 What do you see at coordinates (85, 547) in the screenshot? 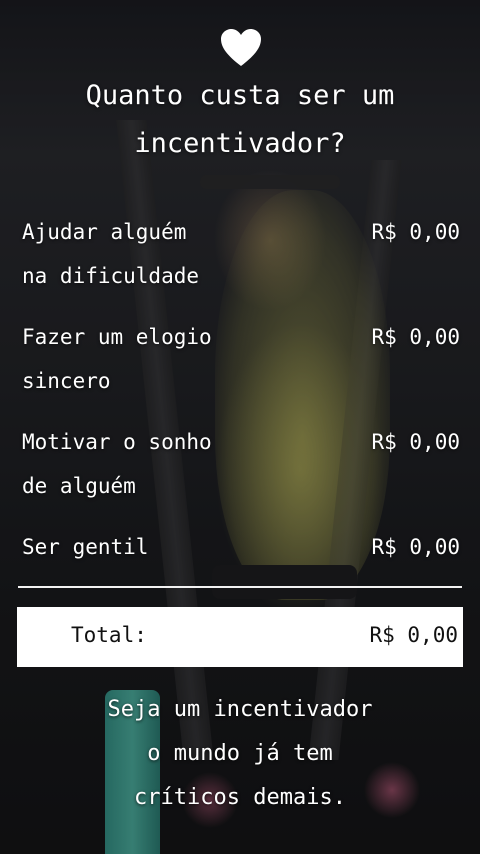
I see `item-label: Ser gentil` at bounding box center [85, 547].